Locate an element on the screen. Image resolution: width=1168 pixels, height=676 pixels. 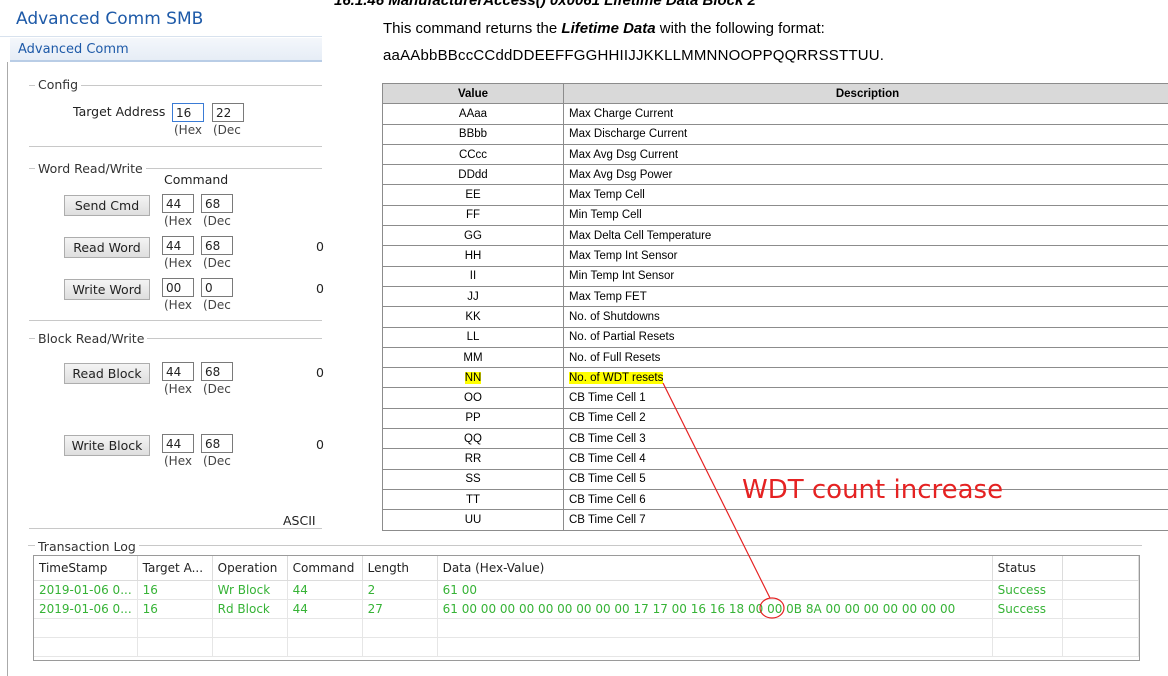
target-address-dec-input is located at coordinates (228, 112).